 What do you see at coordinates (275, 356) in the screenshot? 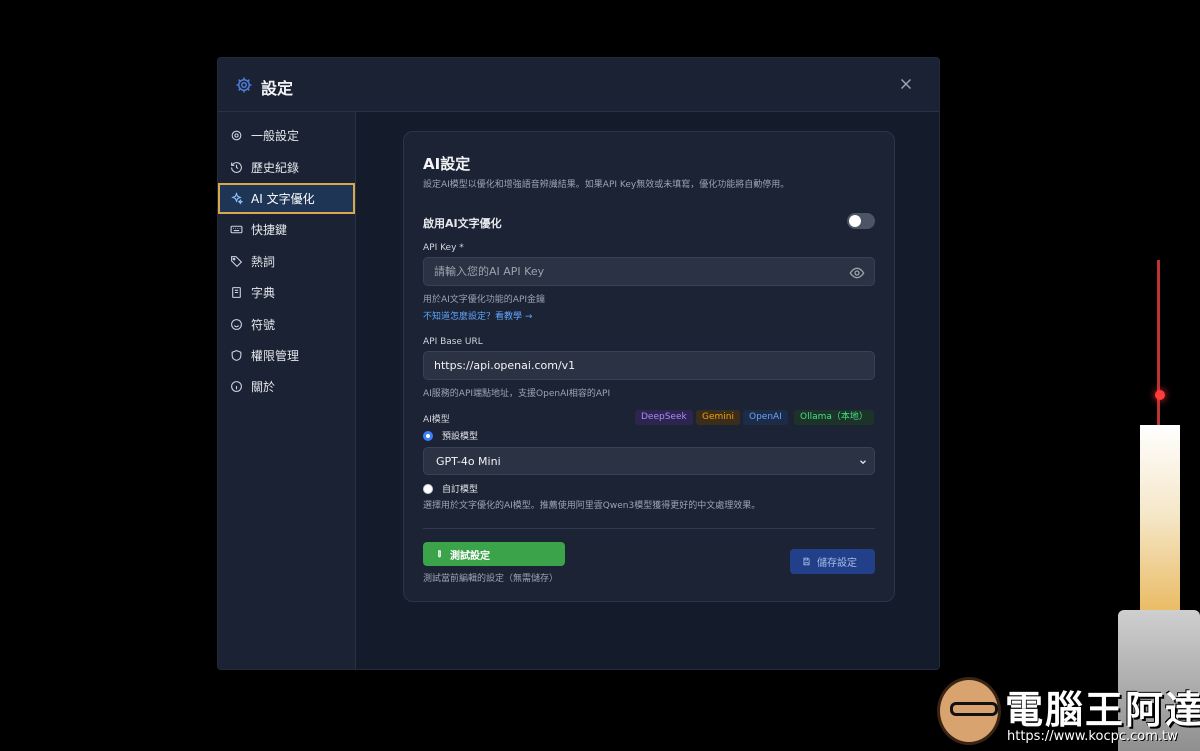
I see `sidebar-item-label: 權限管理` at bounding box center [275, 356].